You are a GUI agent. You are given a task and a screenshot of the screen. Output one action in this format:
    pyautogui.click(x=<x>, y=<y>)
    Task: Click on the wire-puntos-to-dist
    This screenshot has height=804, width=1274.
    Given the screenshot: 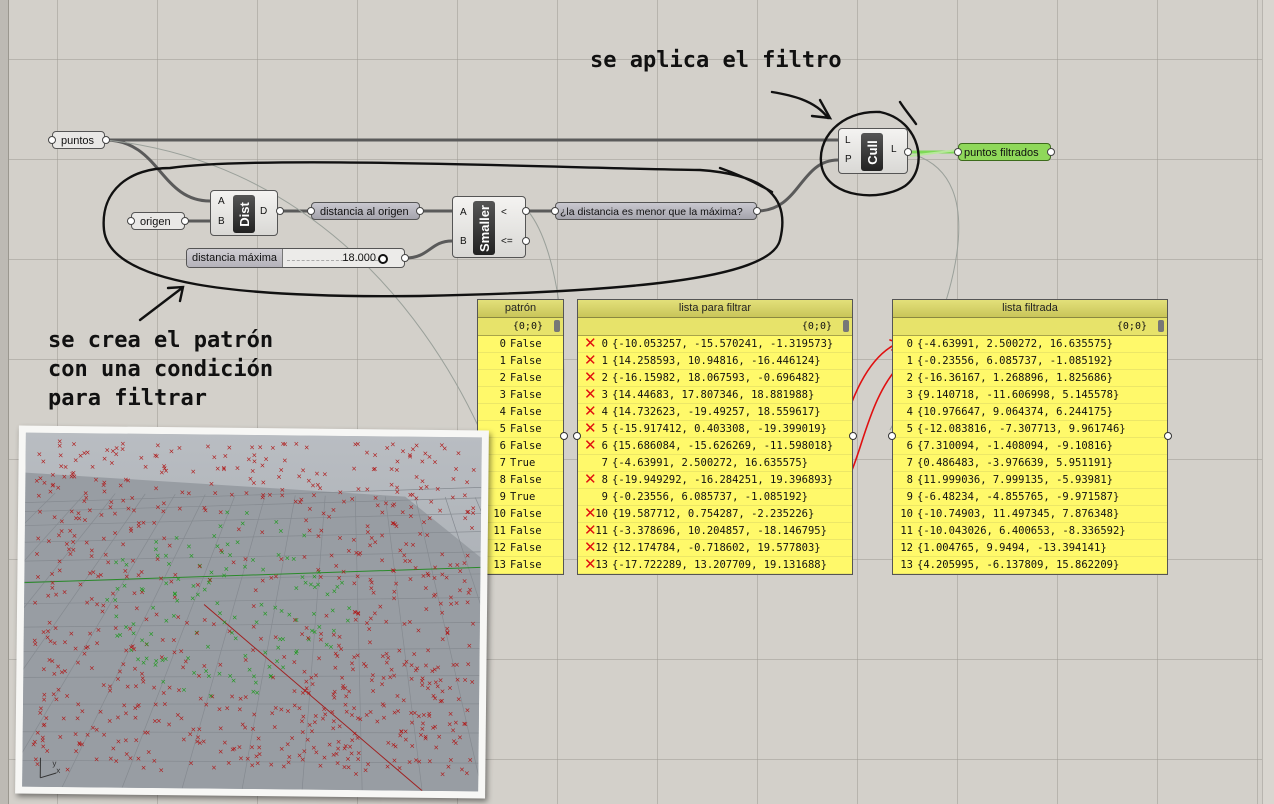 What is the action you would take?
    pyautogui.click(x=157, y=170)
    